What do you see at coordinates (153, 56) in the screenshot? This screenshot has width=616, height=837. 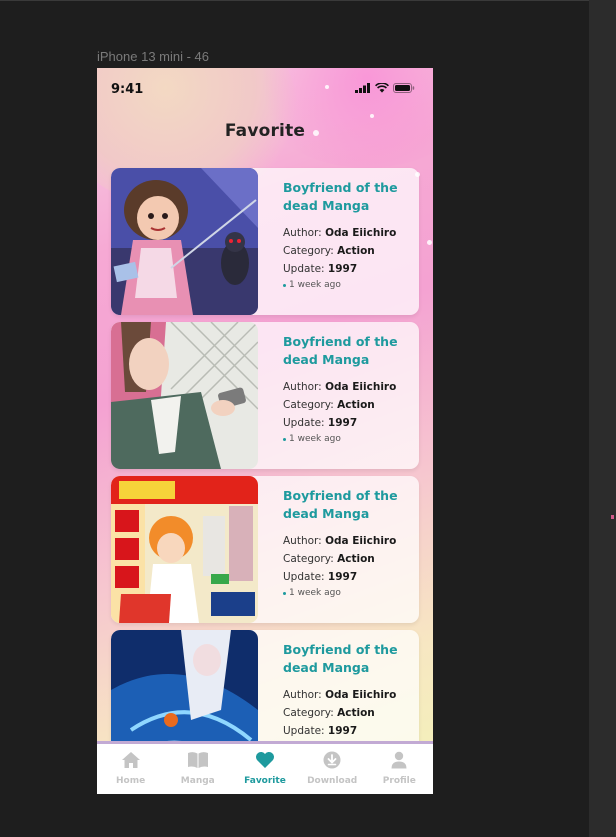 I see `frame-label: iPhone 13 mini - 46` at bounding box center [153, 56].